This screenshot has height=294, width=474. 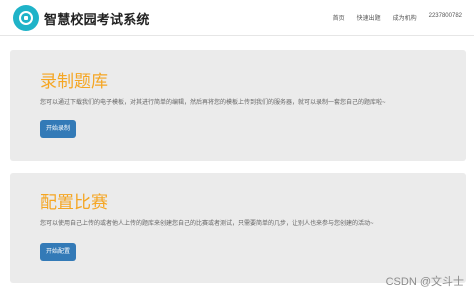 I want to click on nav-become-institution-link: 成为机构, so click(x=405, y=17).